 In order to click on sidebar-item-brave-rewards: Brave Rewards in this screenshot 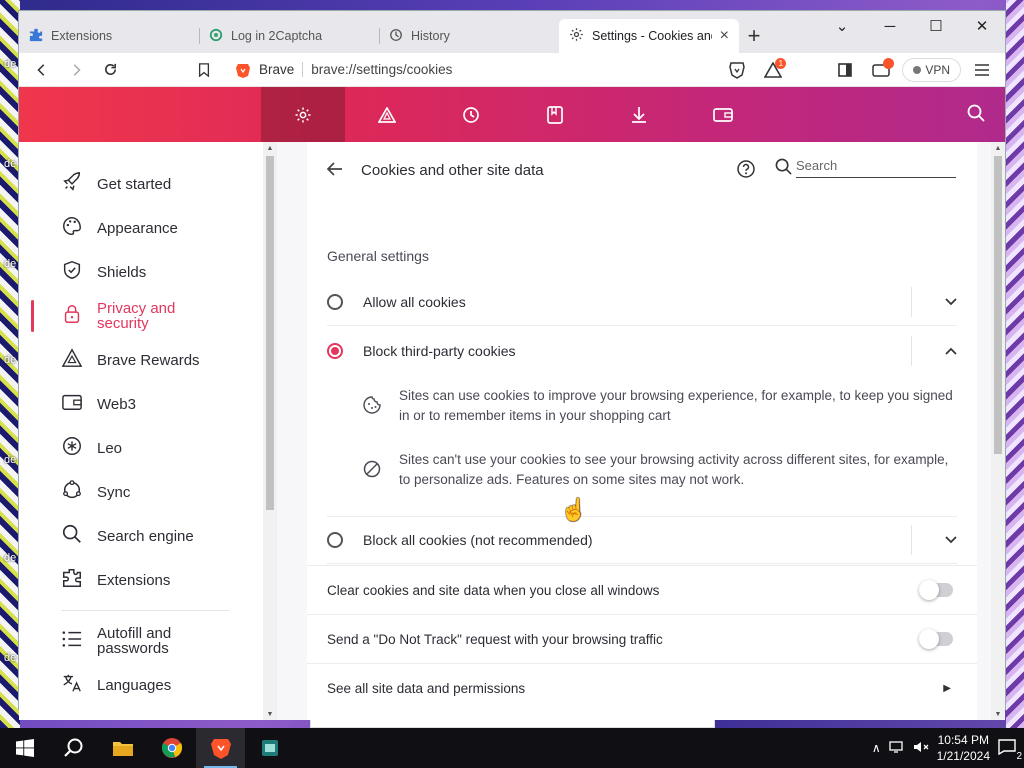, I will do `click(141, 360)`.